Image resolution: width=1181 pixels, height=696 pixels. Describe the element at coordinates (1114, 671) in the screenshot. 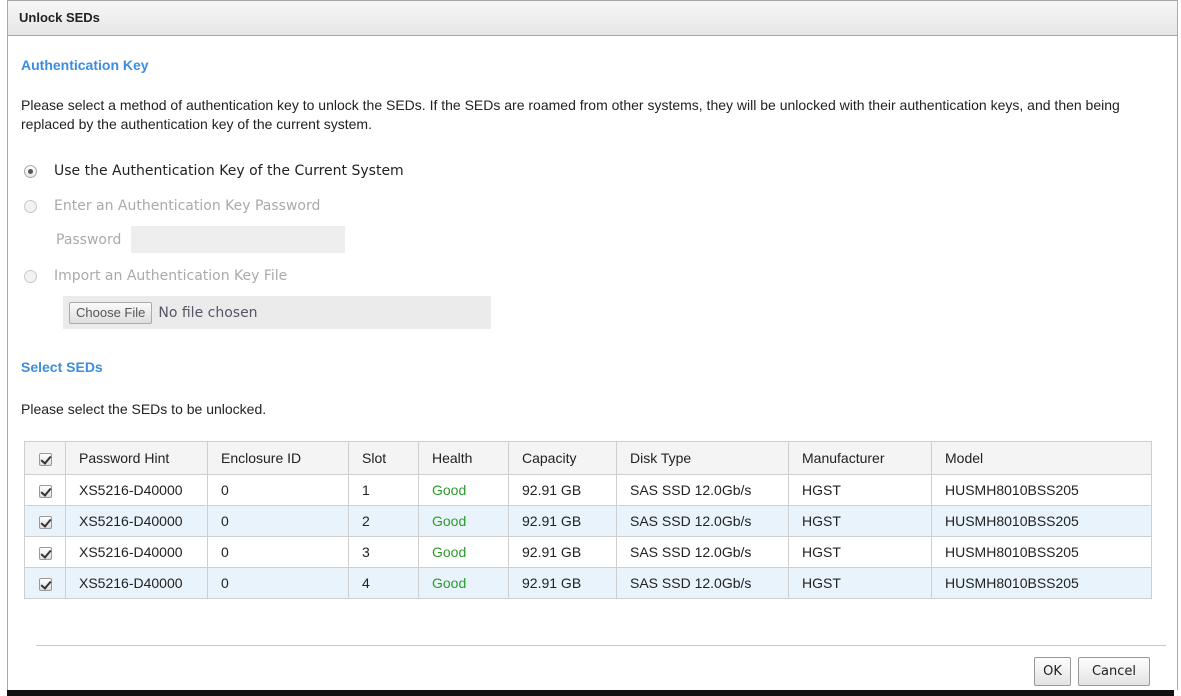

I see `cancel-button: Cancel` at that location.